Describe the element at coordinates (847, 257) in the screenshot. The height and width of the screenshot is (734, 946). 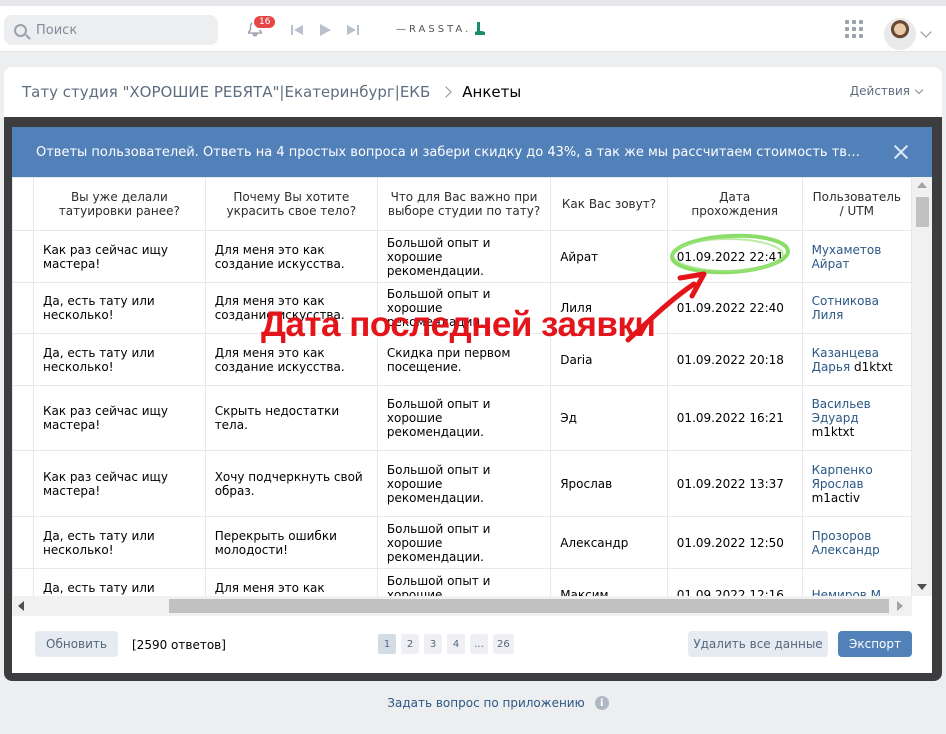
I see `user-link: Мухаметов Айрат` at that location.